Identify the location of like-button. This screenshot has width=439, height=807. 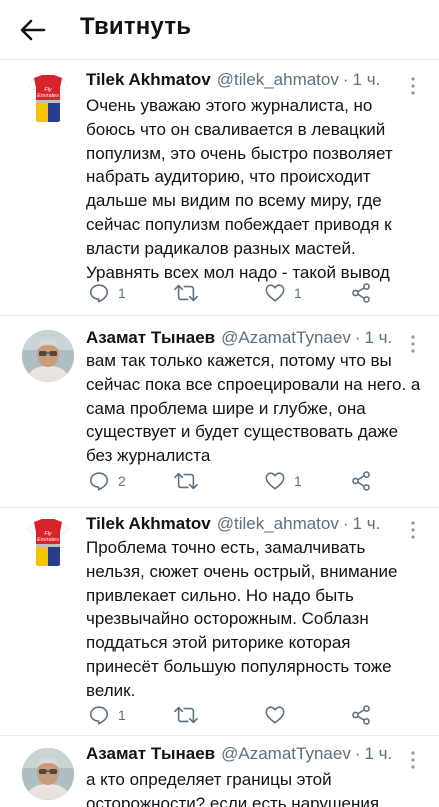
(279, 715).